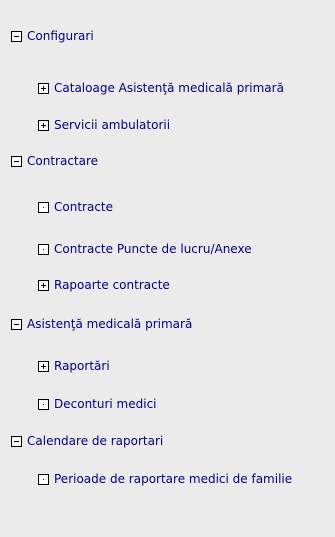  Describe the element at coordinates (83, 207) in the screenshot. I see `tree-node-label: Contracte` at that location.